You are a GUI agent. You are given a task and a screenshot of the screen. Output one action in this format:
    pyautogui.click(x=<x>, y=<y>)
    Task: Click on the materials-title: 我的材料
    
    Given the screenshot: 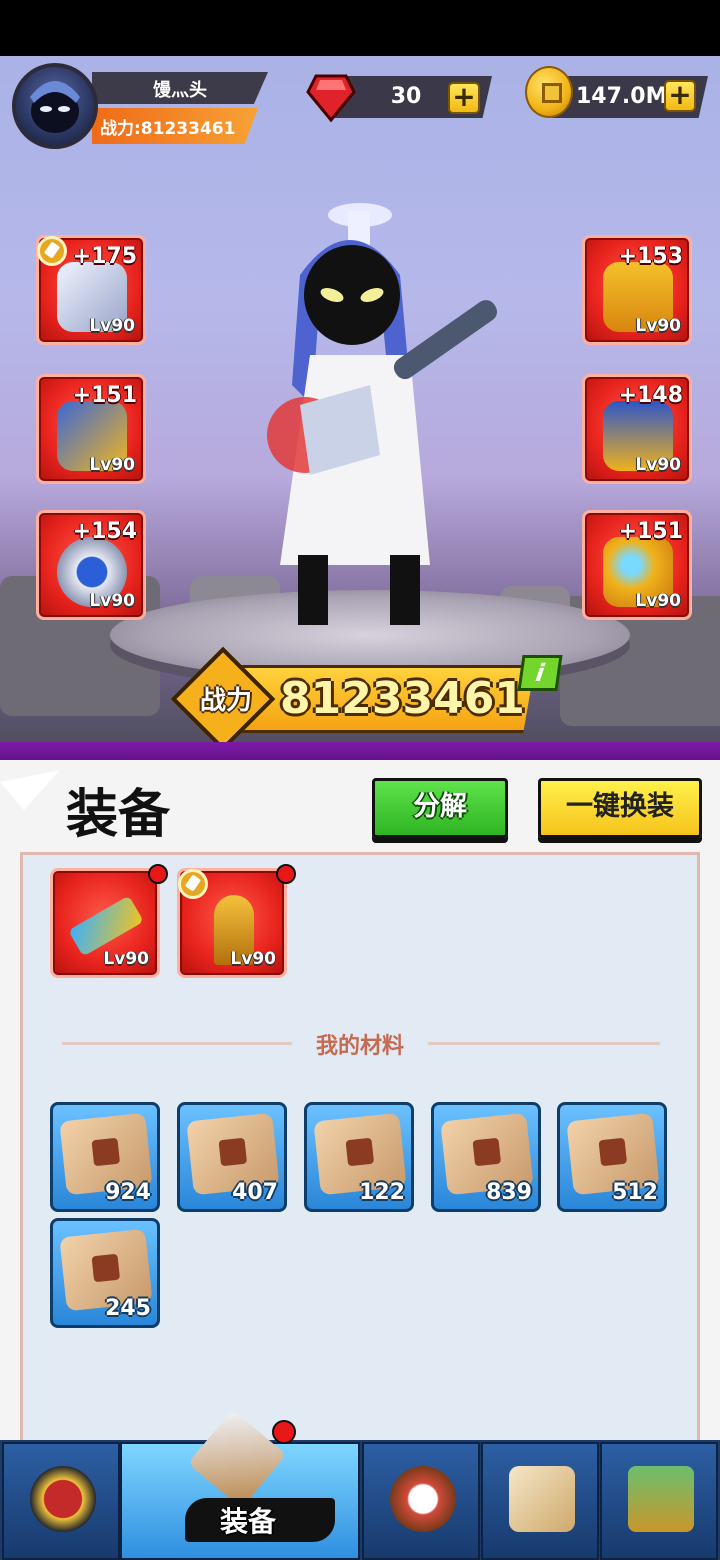 What is the action you would take?
    pyautogui.click(x=359, y=1046)
    